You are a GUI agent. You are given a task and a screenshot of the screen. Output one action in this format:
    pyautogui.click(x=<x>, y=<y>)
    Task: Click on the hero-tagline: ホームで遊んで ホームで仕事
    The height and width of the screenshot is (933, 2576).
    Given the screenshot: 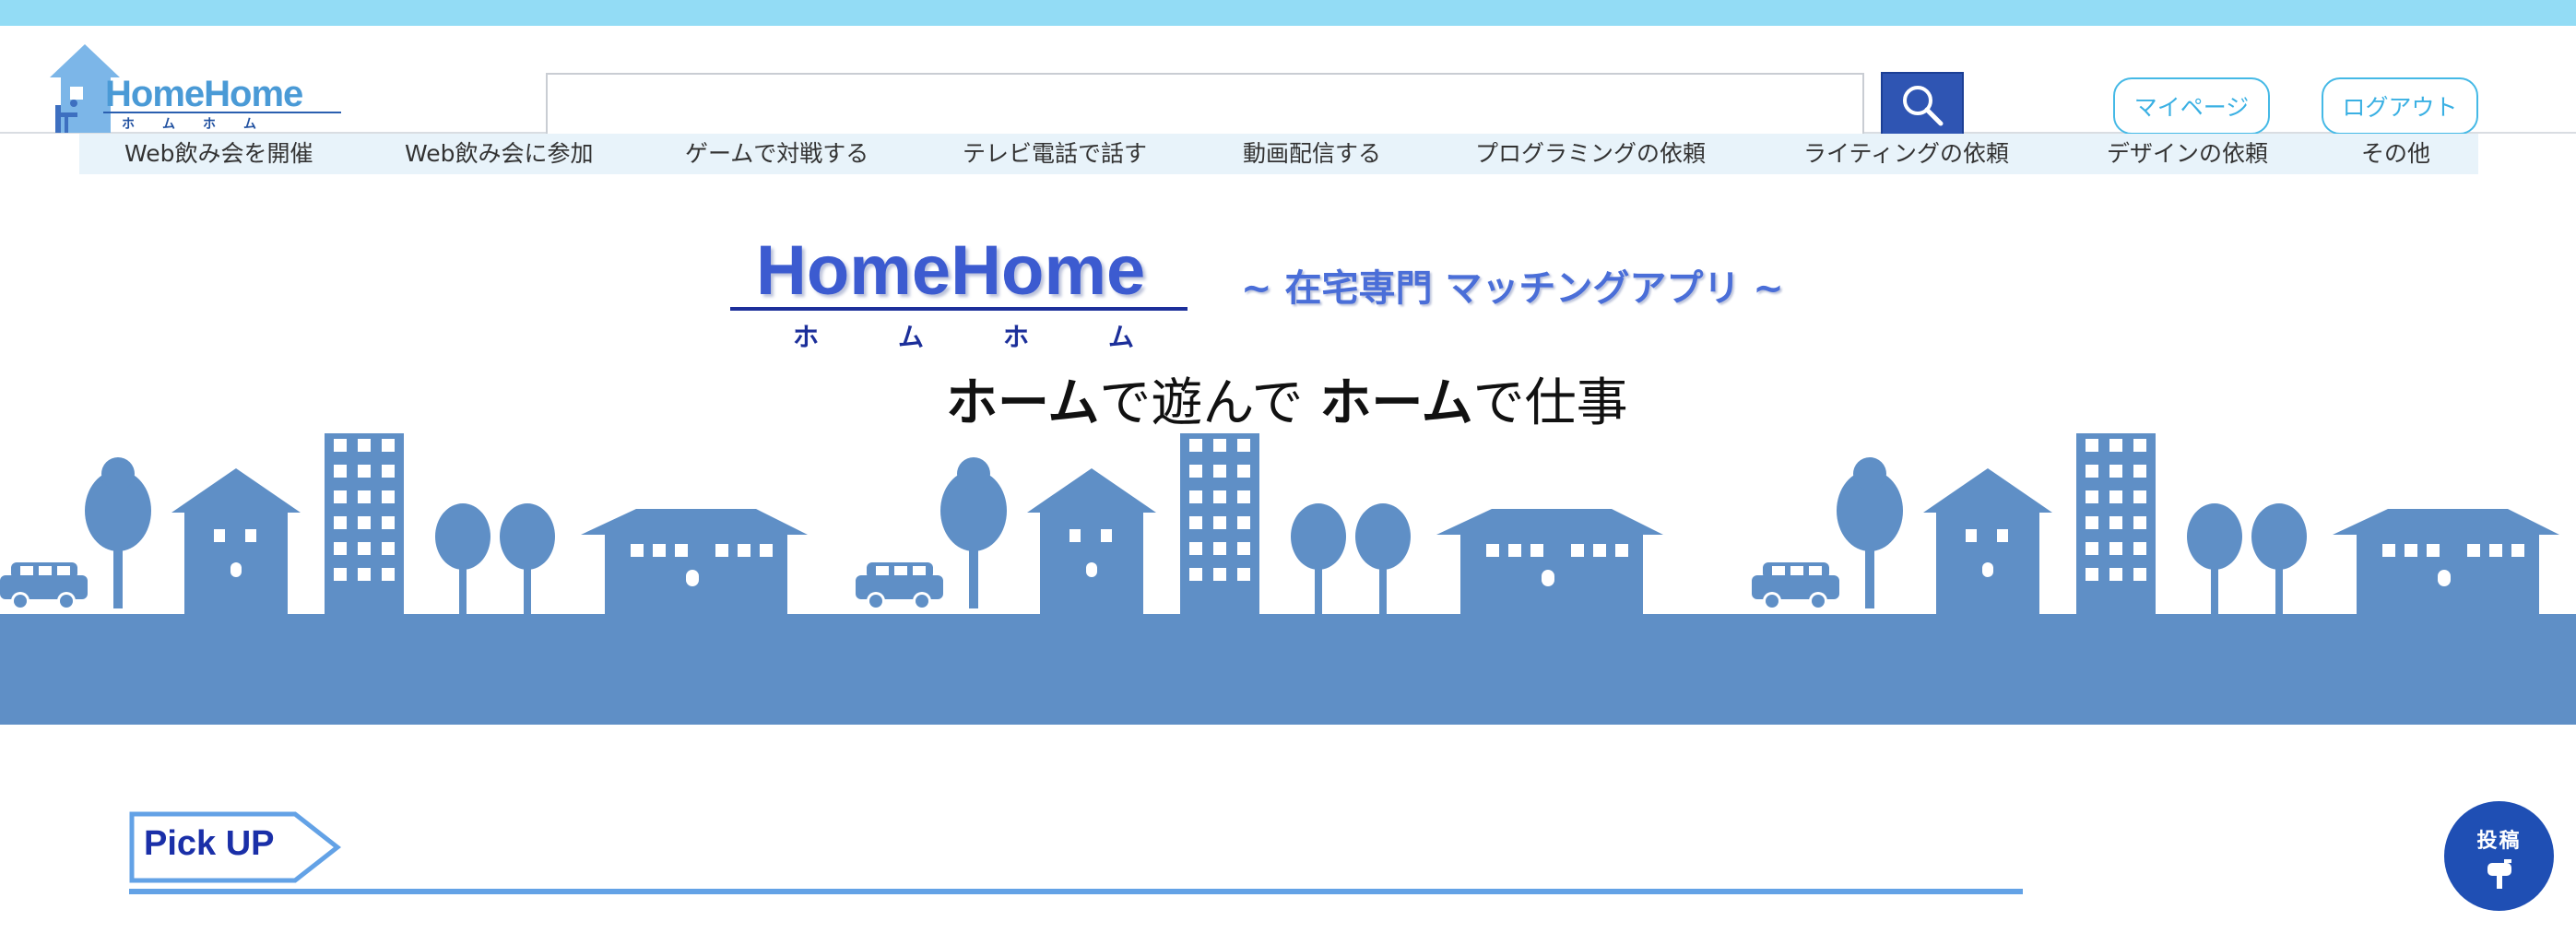 What is the action you would take?
    pyautogui.click(x=1287, y=398)
    